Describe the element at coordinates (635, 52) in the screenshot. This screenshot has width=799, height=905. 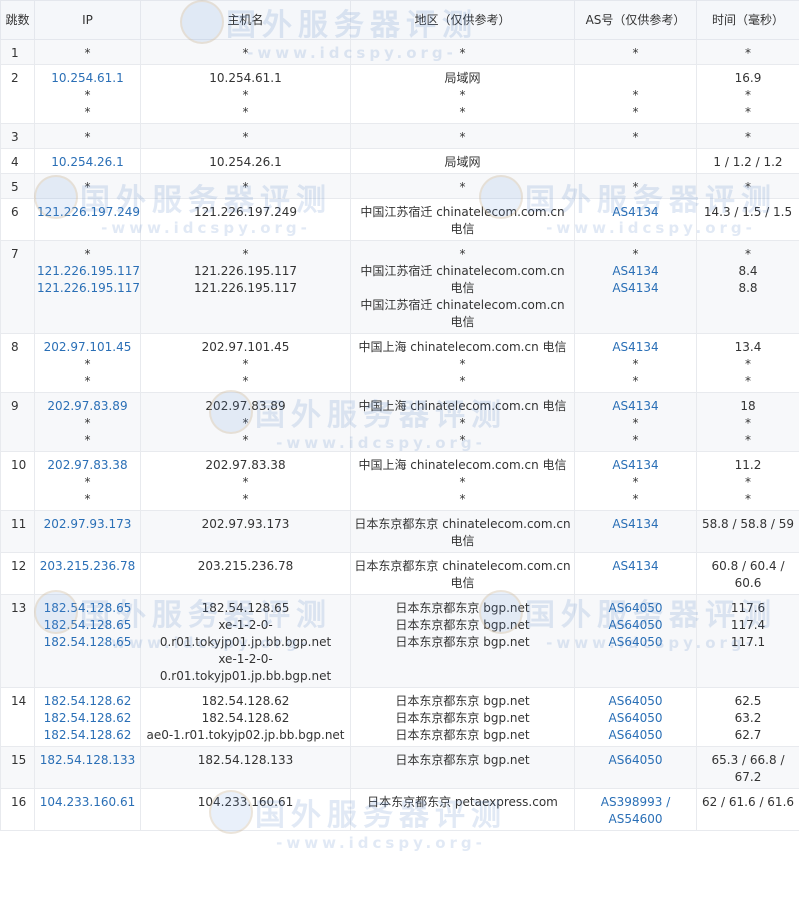
I see `as-cell: *` at that location.